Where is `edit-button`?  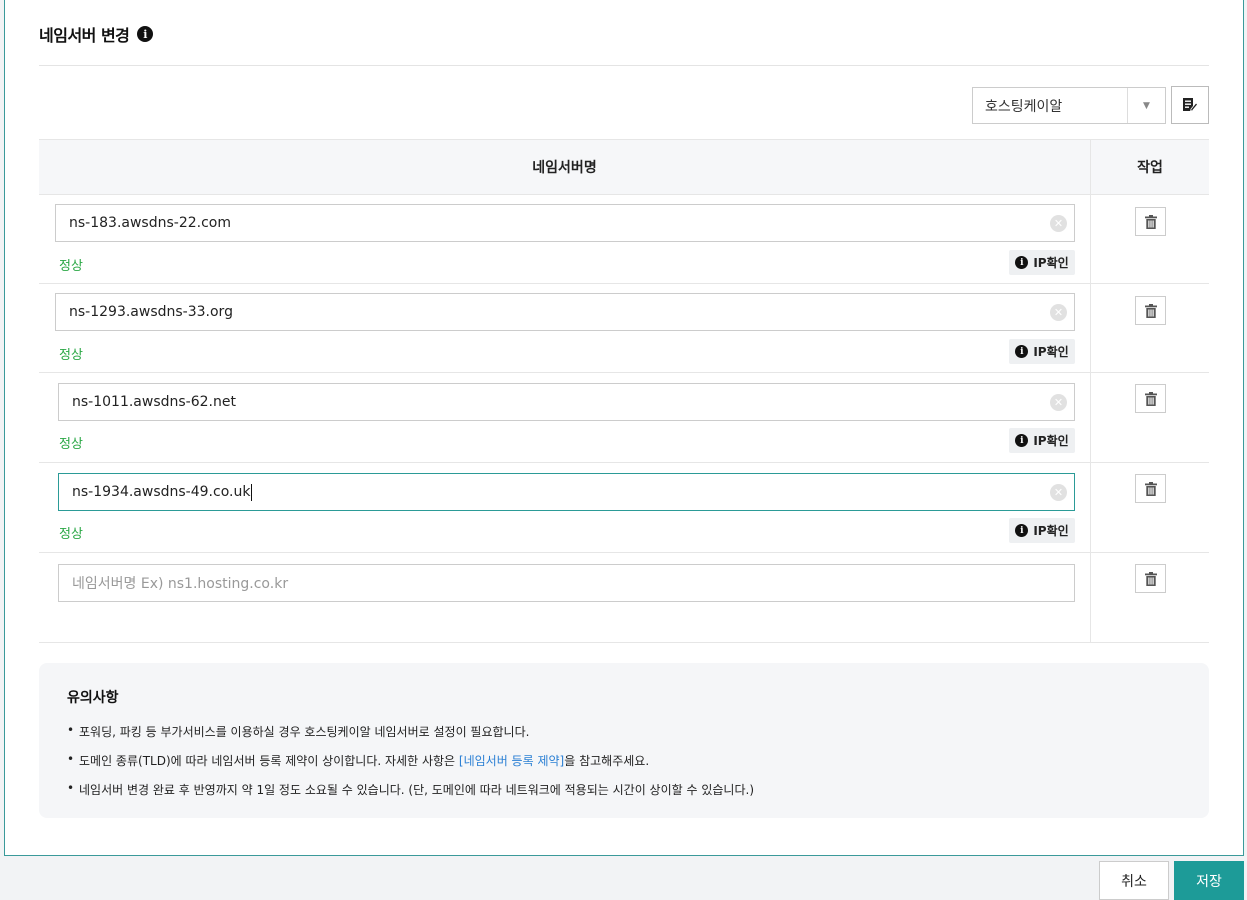
edit-button is located at coordinates (1190, 105).